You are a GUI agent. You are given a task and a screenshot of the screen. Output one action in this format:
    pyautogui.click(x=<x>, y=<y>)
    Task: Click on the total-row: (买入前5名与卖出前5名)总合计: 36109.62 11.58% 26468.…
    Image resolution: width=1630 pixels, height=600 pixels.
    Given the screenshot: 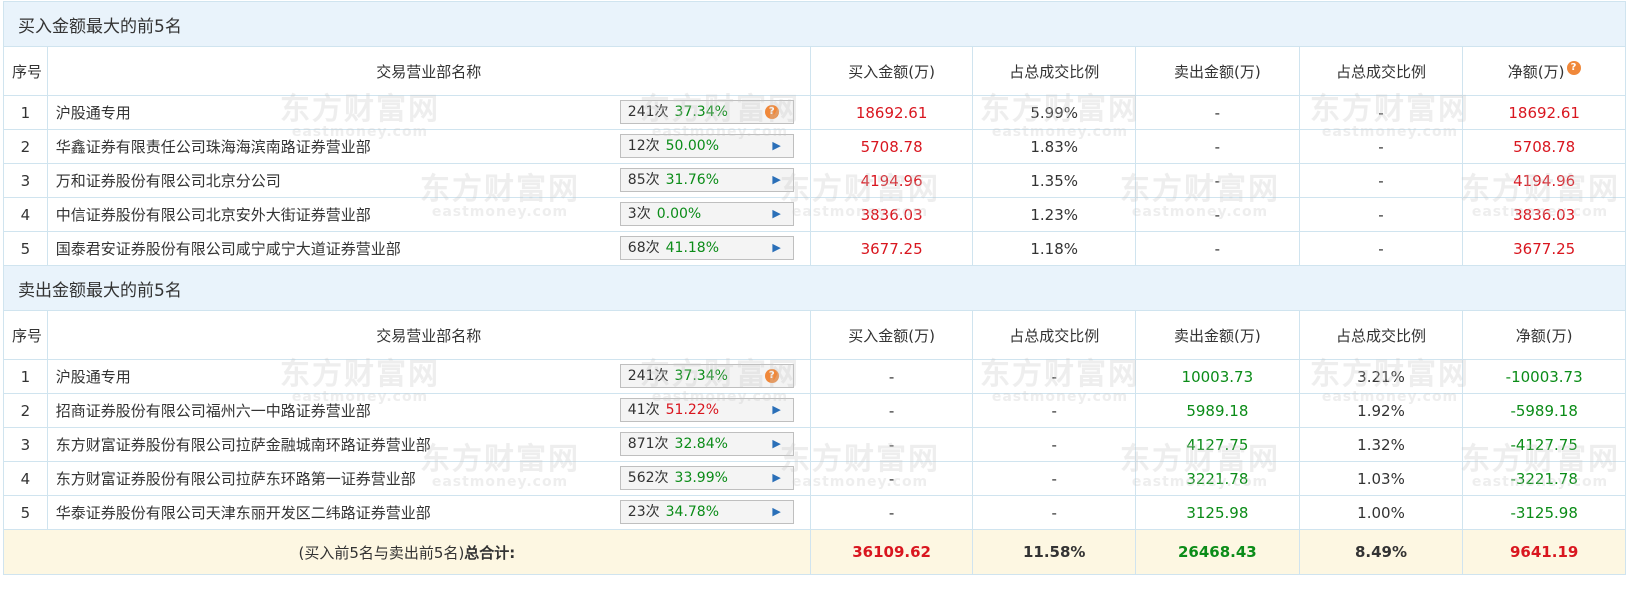 What is the action you would take?
    pyautogui.click(x=814, y=552)
    